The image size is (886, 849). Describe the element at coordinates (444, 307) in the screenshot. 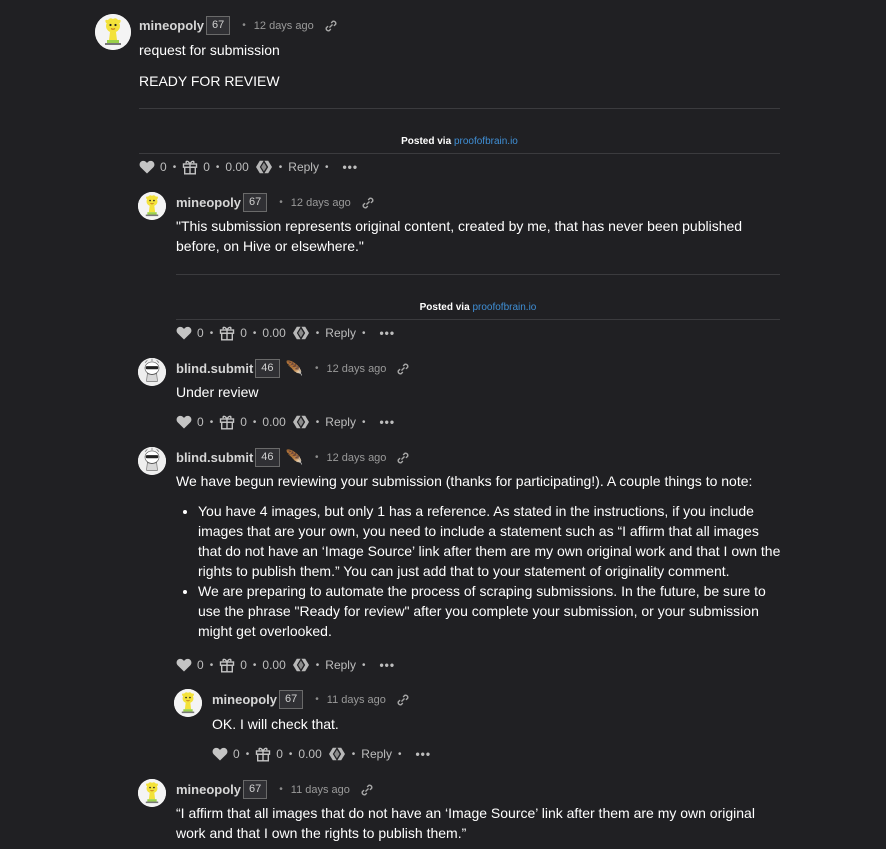

I see `posted-via-label: Posted via` at that location.